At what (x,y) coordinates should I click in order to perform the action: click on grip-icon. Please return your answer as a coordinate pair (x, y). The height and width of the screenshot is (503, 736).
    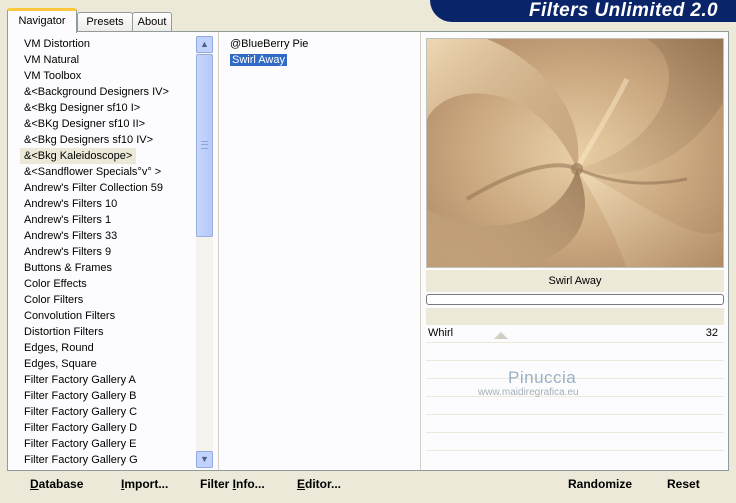
    Looking at the image, I should click on (204, 145).